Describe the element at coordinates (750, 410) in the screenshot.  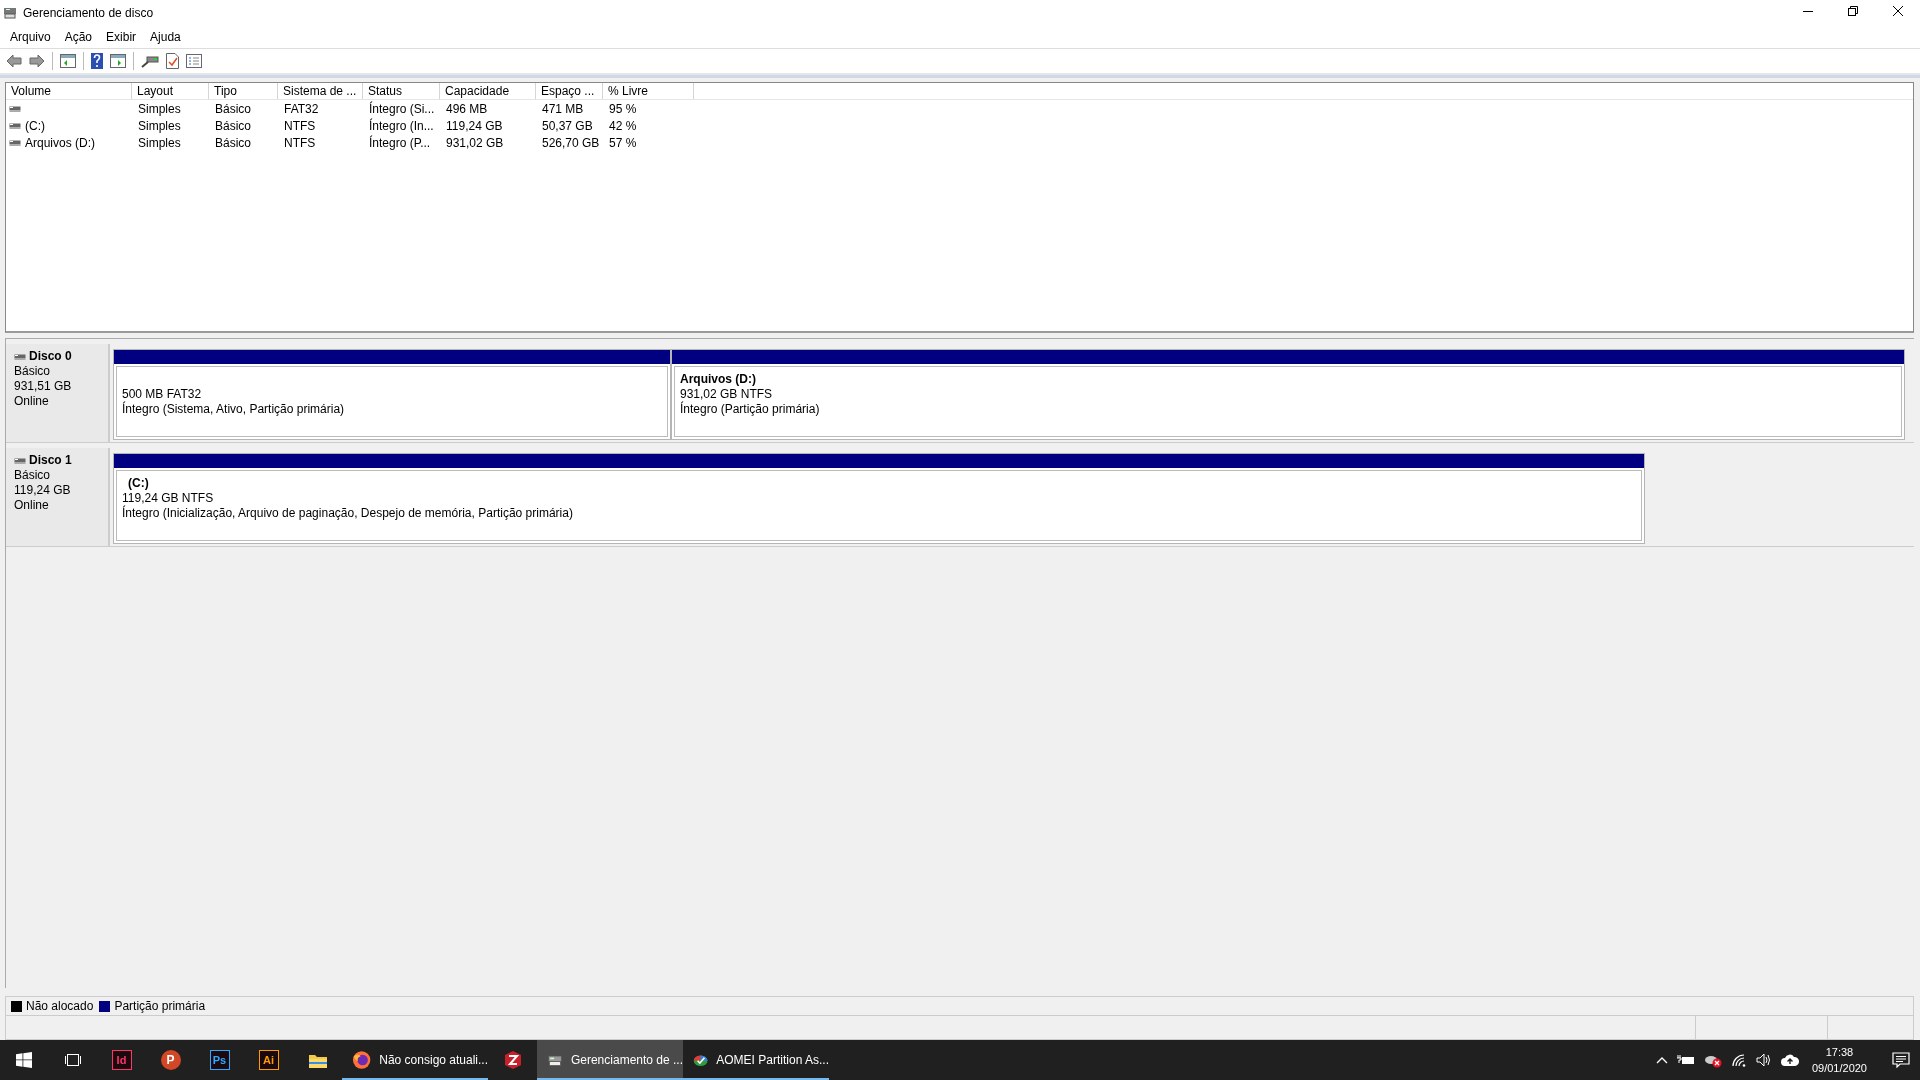
I see `partition-status: Íntegro (Partição primária)` at that location.